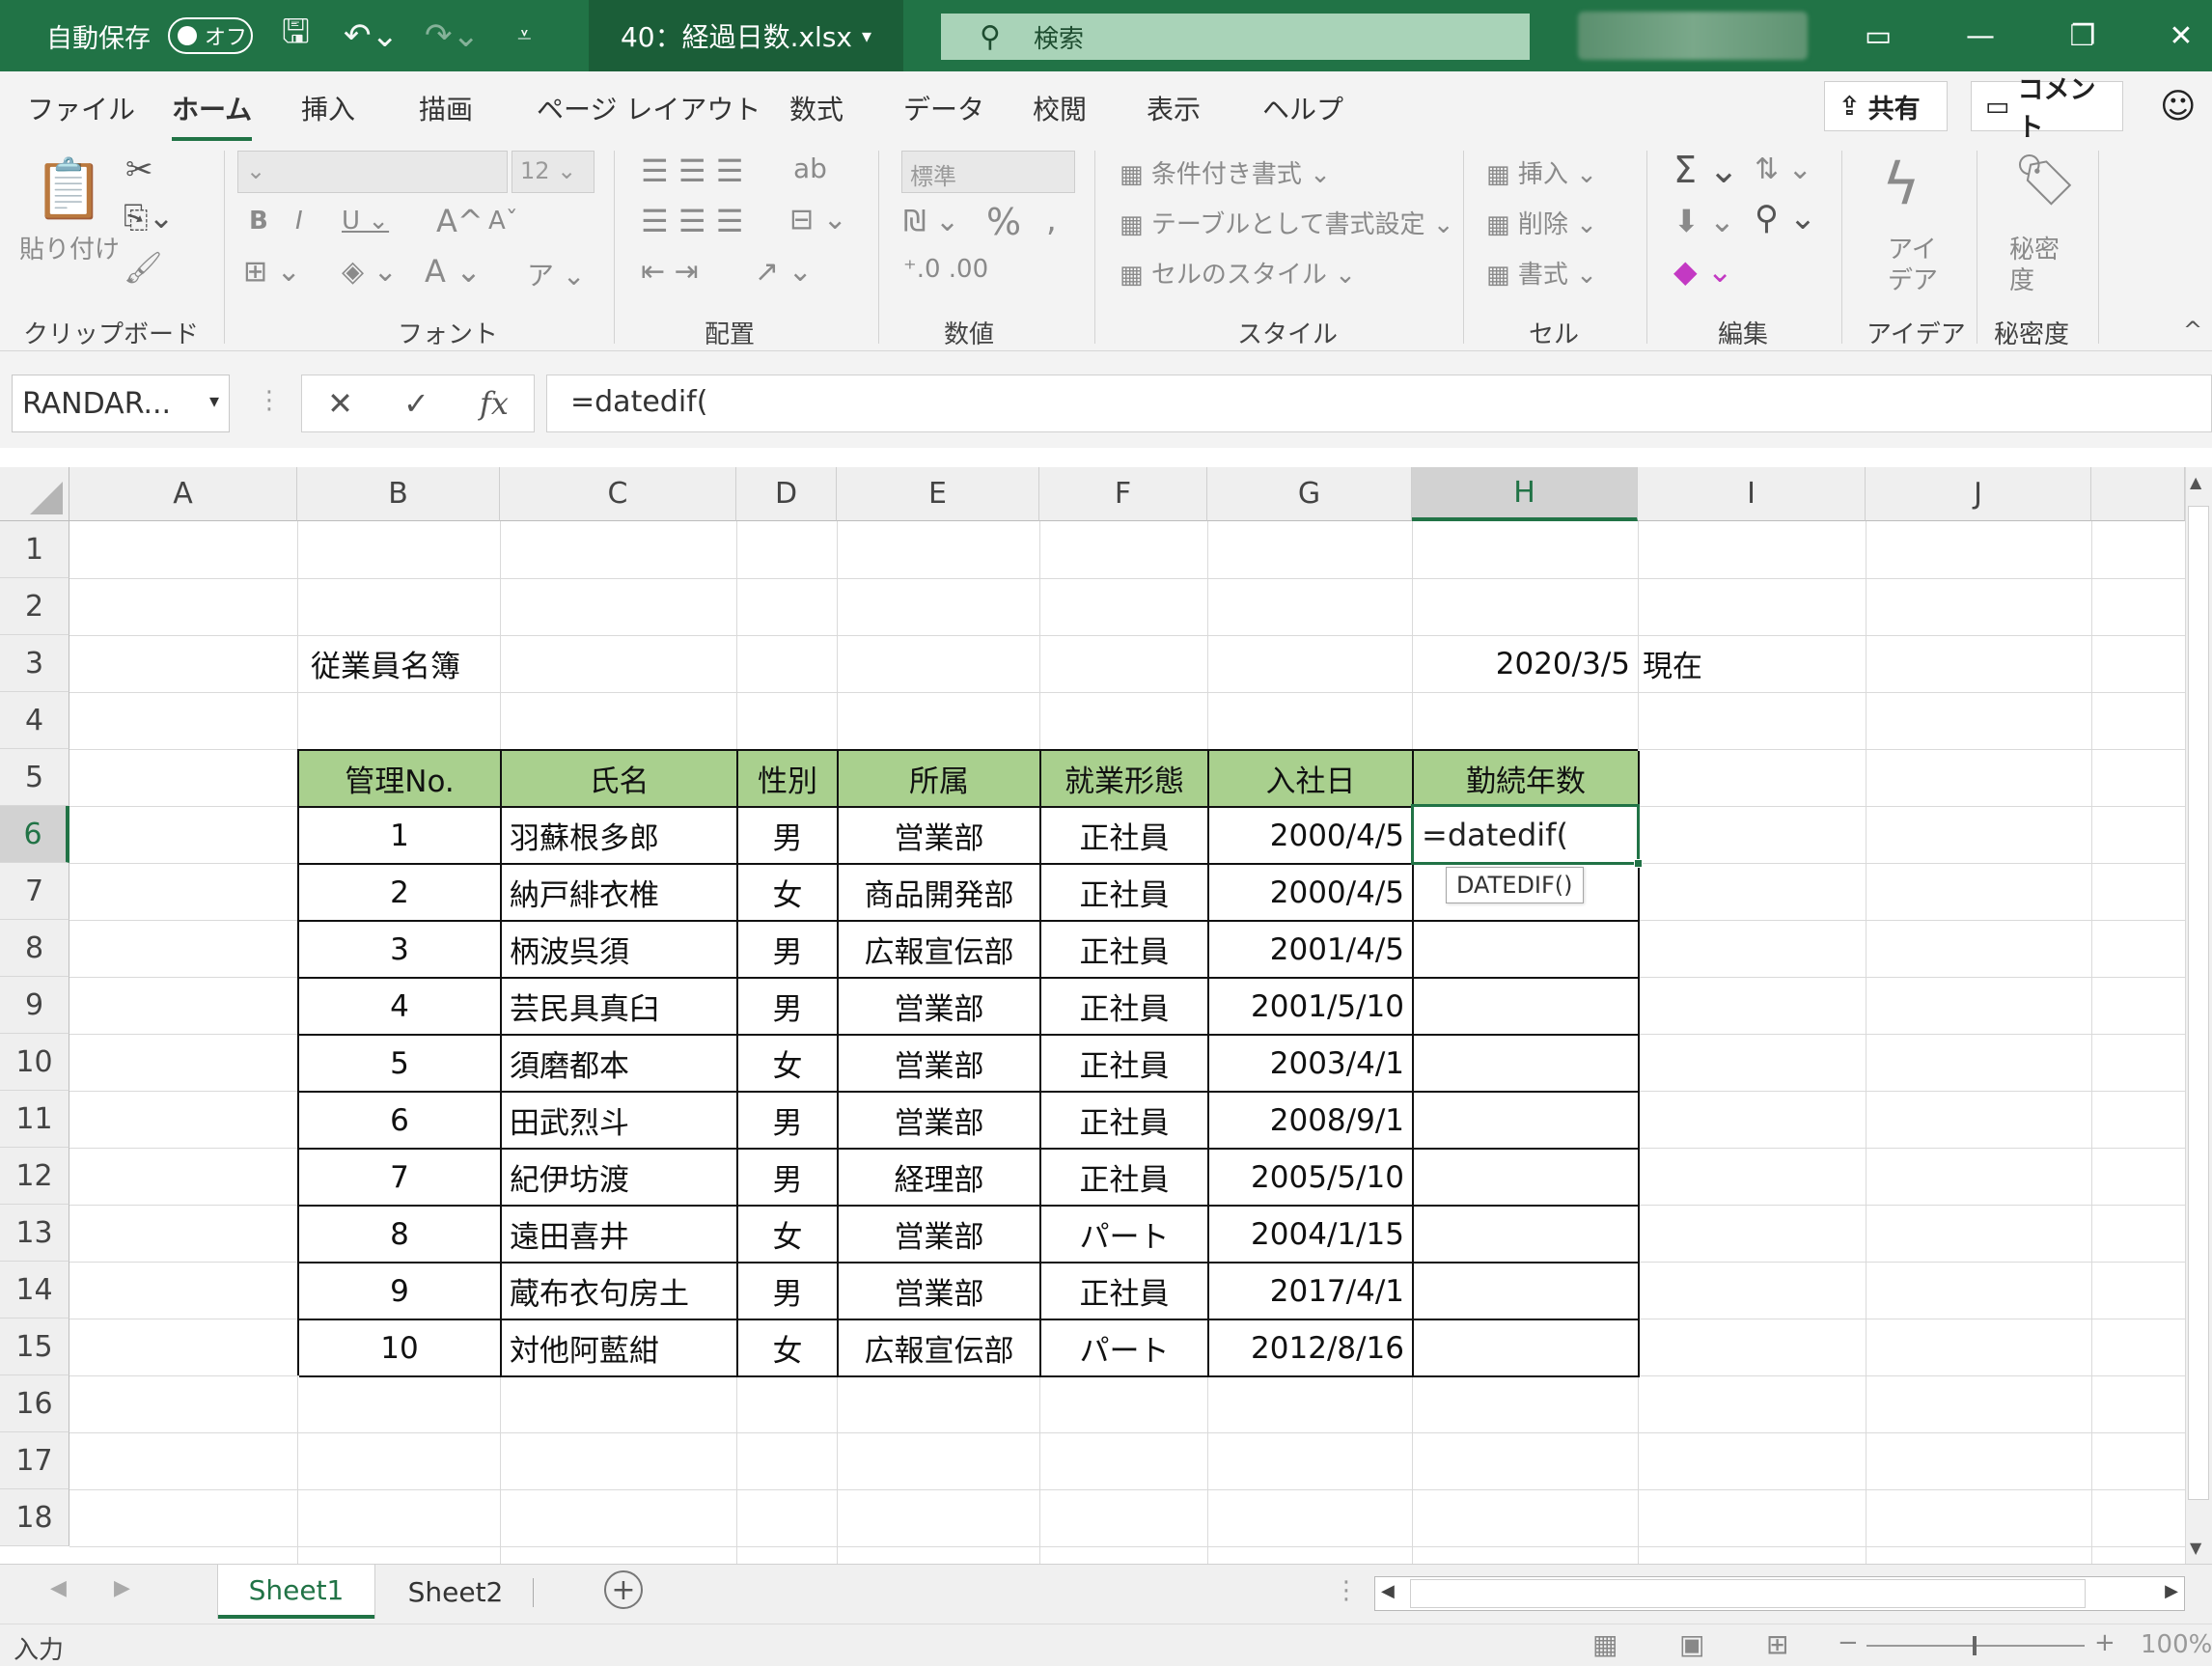 The height and width of the screenshot is (1666, 2212). Describe the element at coordinates (1541, 222) in the screenshot. I see `delete-cells-button: ▦ 削除 ⌄` at that location.